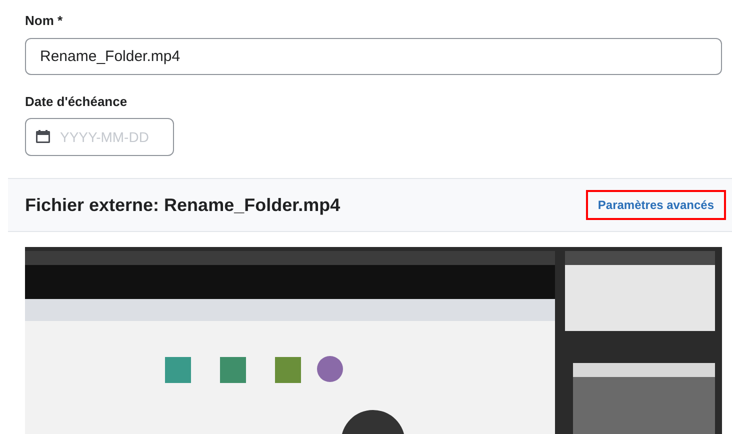 The height and width of the screenshot is (434, 732). What do you see at coordinates (182, 205) in the screenshot?
I see `section-title: Fichier externe: Rename_Folder.mp4` at bounding box center [182, 205].